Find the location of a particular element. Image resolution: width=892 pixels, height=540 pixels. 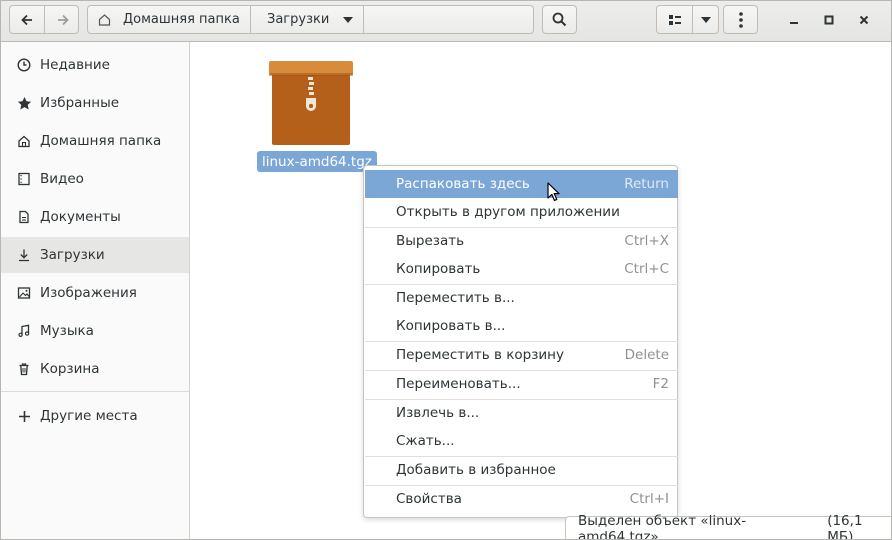

path-downloads-label: Загрузки is located at coordinates (298, 19).